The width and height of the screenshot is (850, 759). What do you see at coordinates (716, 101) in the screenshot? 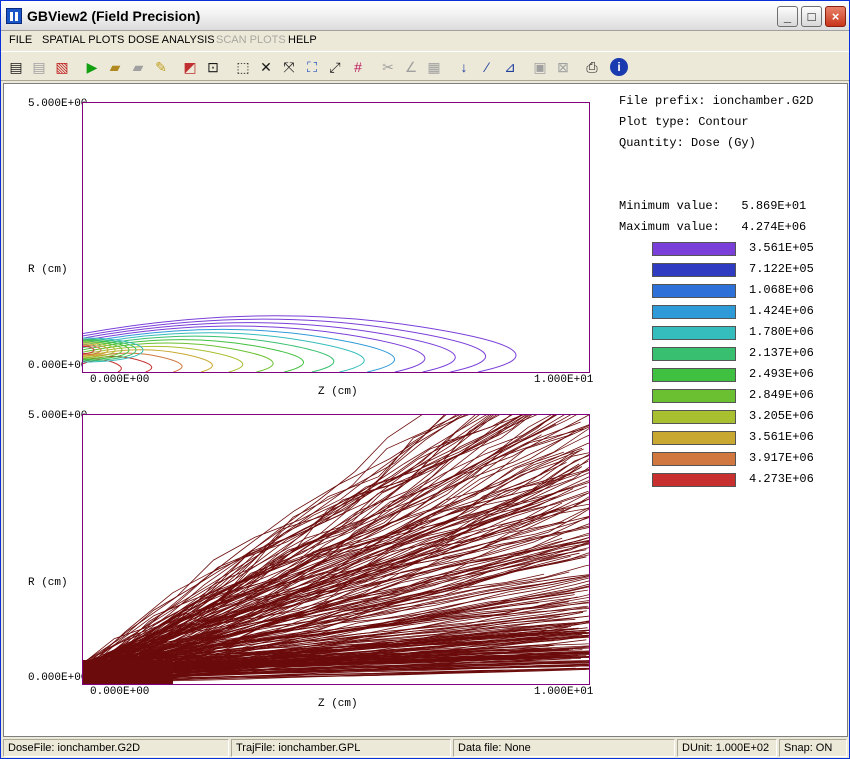
I see `file-prefix: File prefix: ionchamber.G2D` at bounding box center [716, 101].